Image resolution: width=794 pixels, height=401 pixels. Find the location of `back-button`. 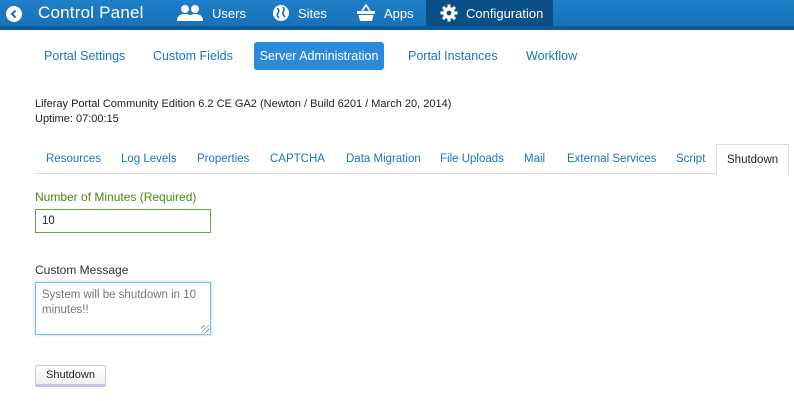

back-button is located at coordinates (14, 14).